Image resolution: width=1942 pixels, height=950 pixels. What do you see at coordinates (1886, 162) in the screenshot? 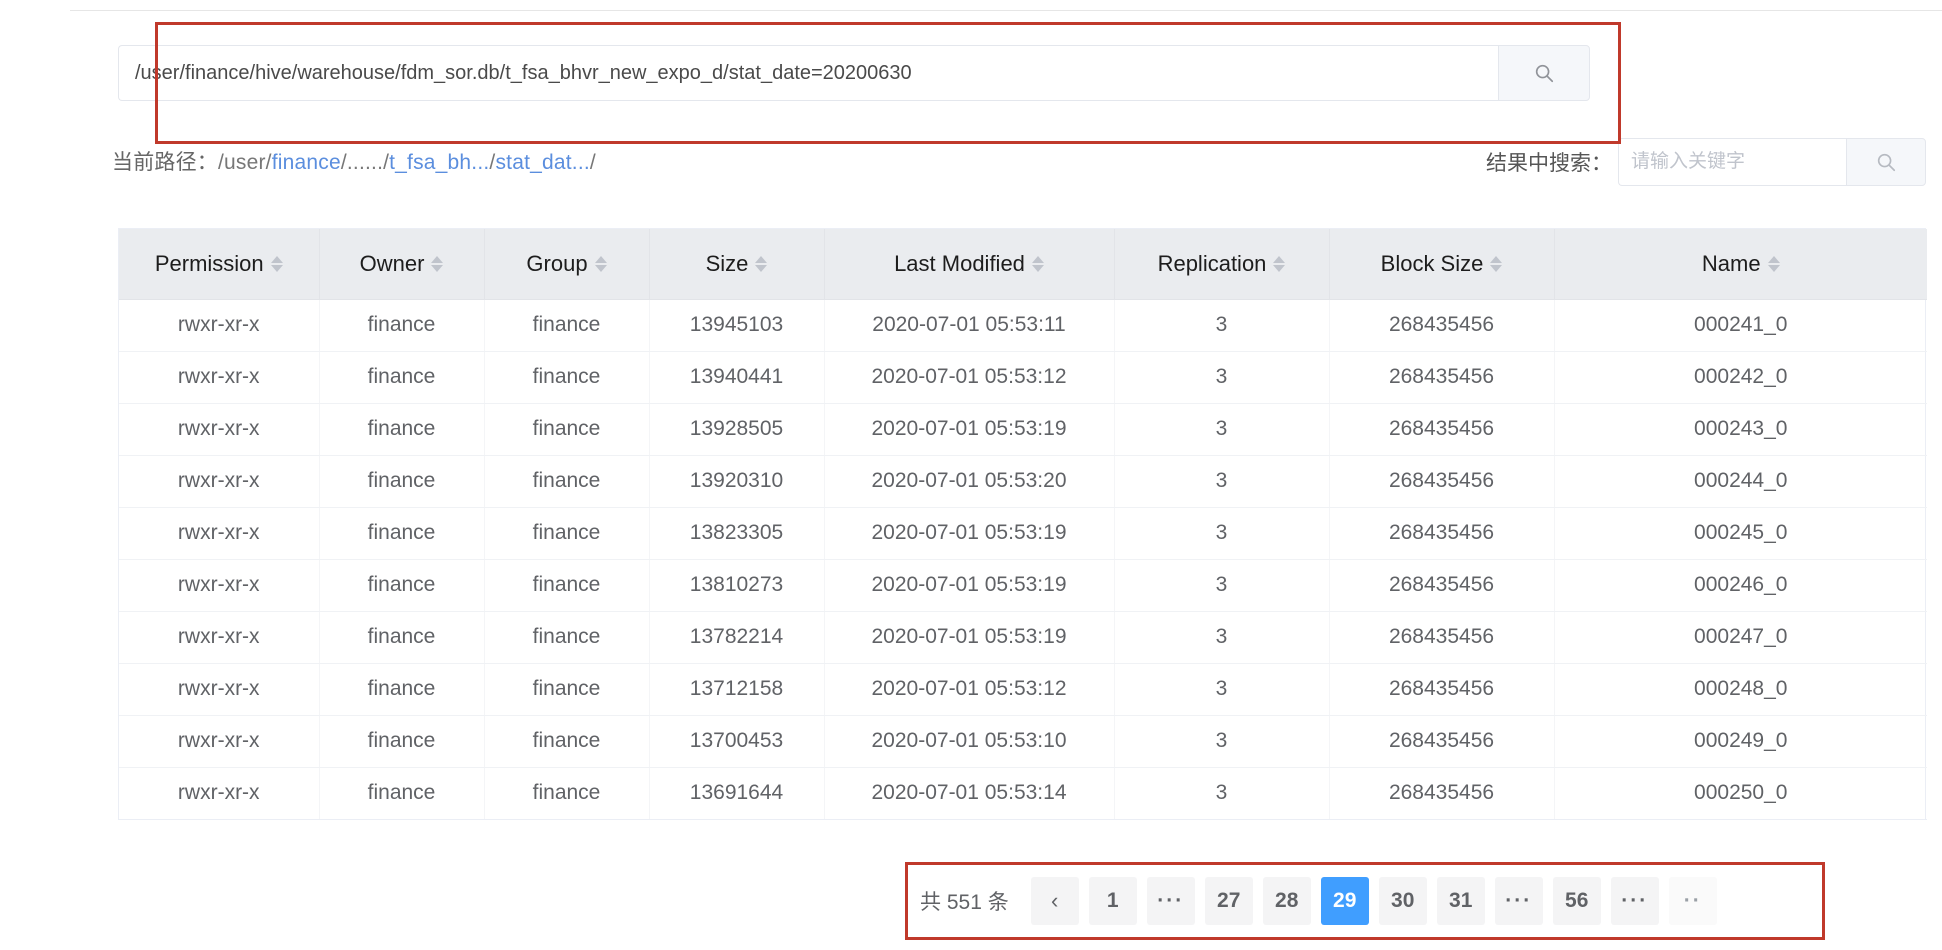
I see `result-search-button` at bounding box center [1886, 162].